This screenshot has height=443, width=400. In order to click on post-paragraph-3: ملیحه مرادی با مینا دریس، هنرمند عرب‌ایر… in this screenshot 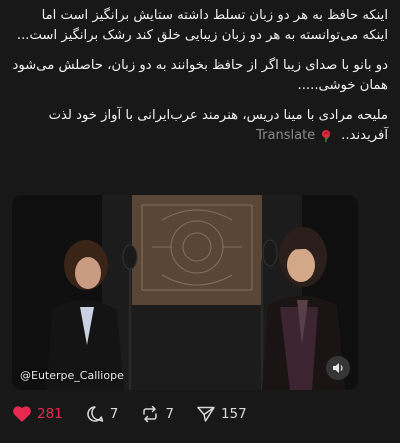, I will do `click(200, 126)`.